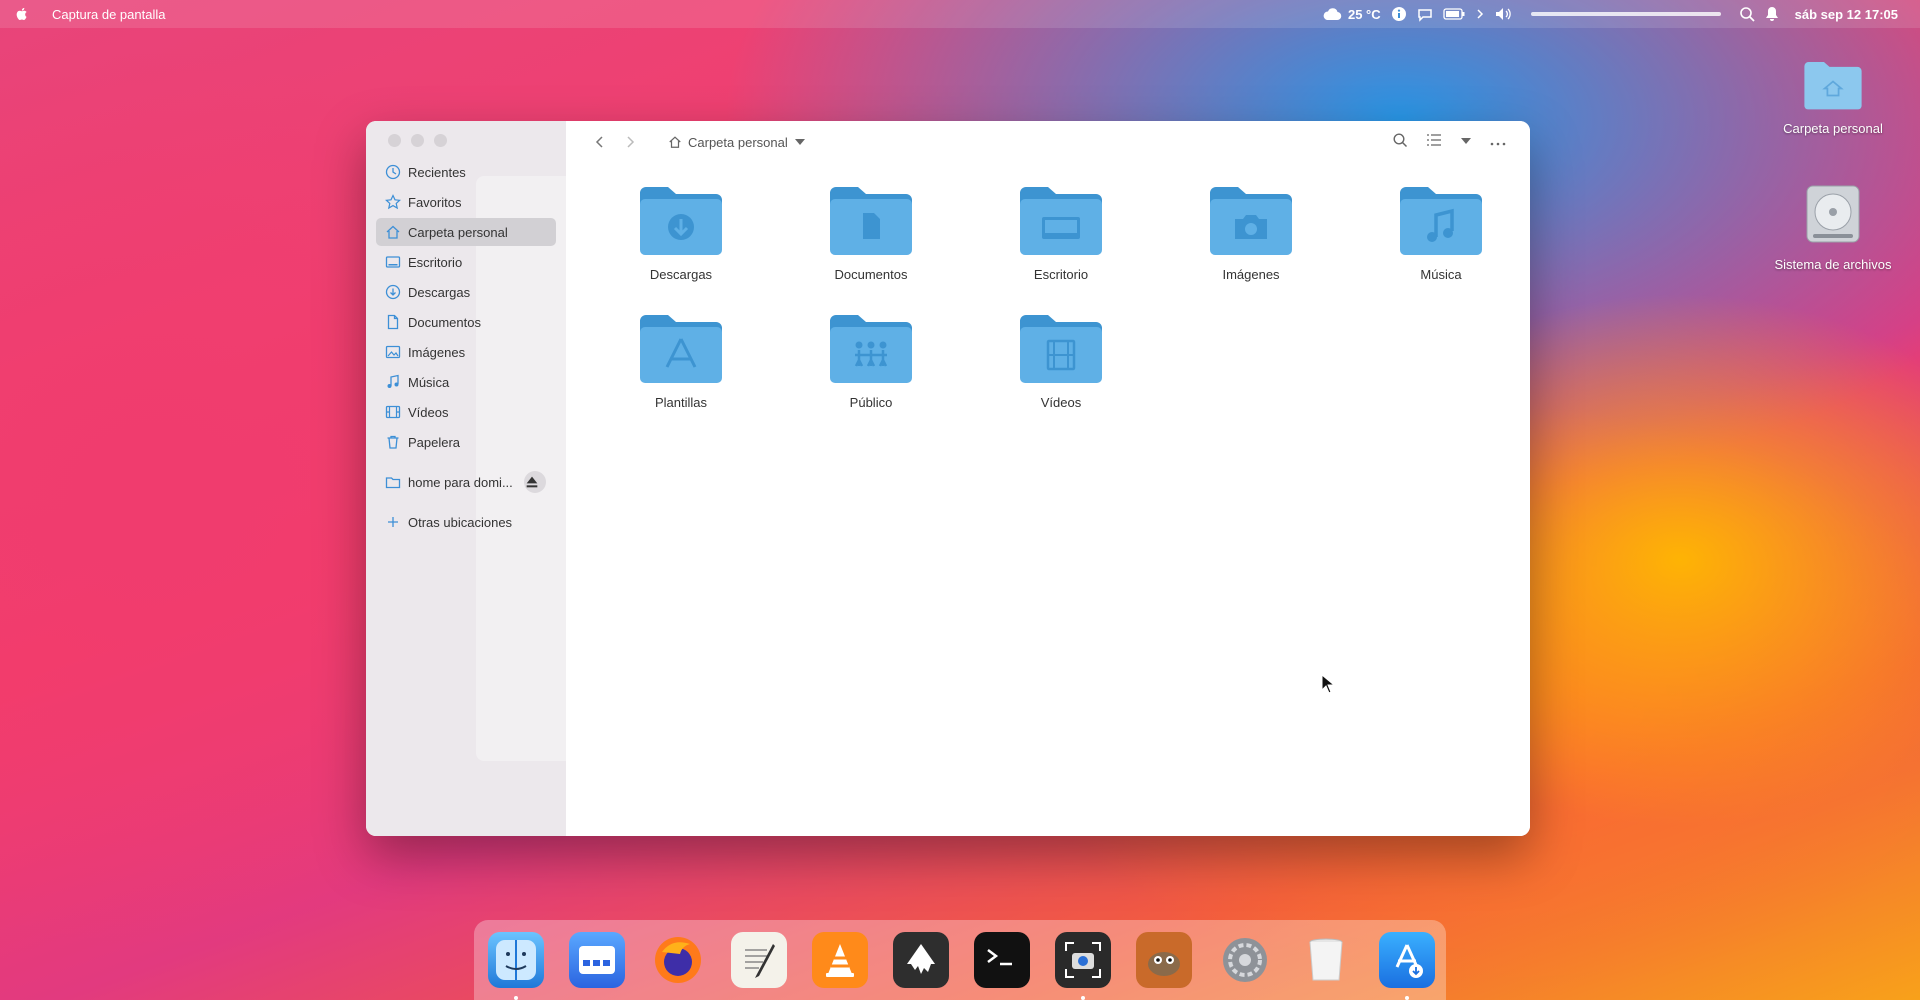 This screenshot has width=1920, height=1000. I want to click on sidebar-item-videos: Vídeos, so click(466, 412).